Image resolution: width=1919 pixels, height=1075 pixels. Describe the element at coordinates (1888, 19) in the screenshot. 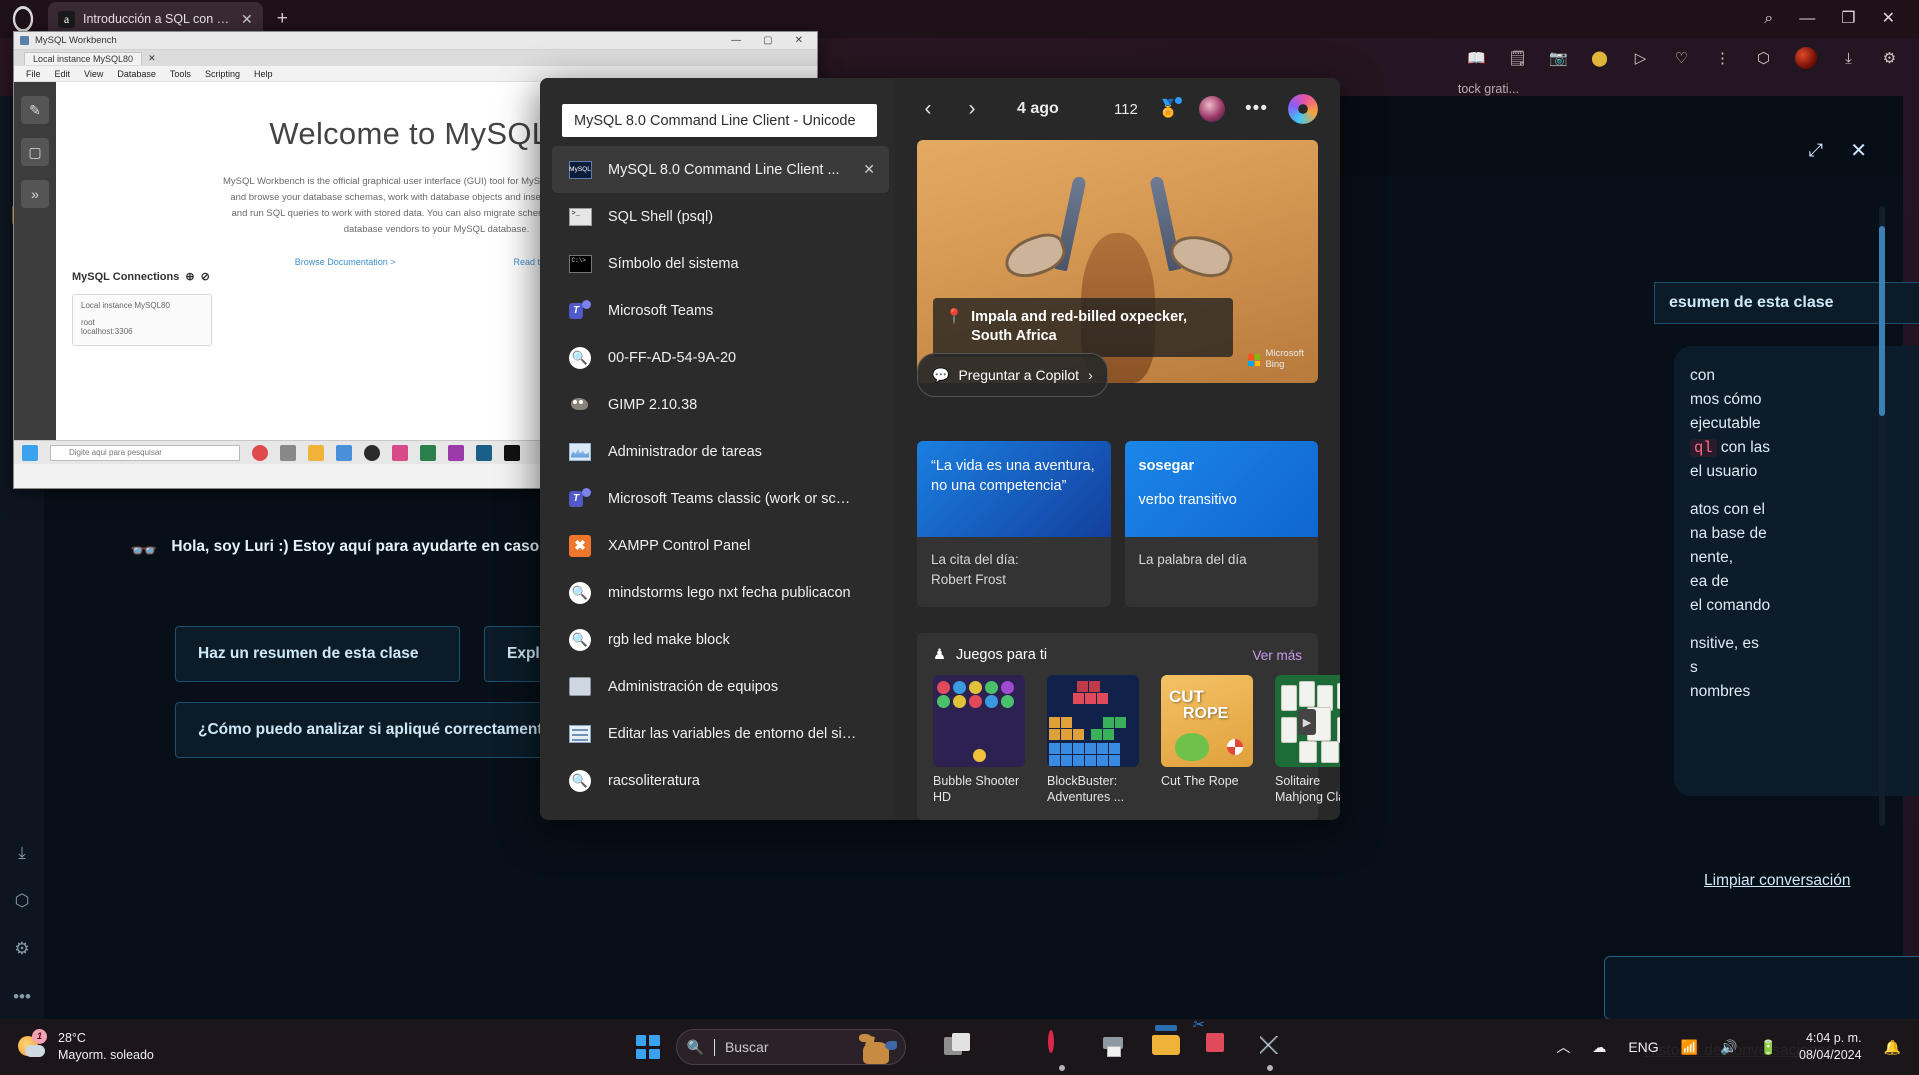

I see `close-window-icon: ✕` at that location.